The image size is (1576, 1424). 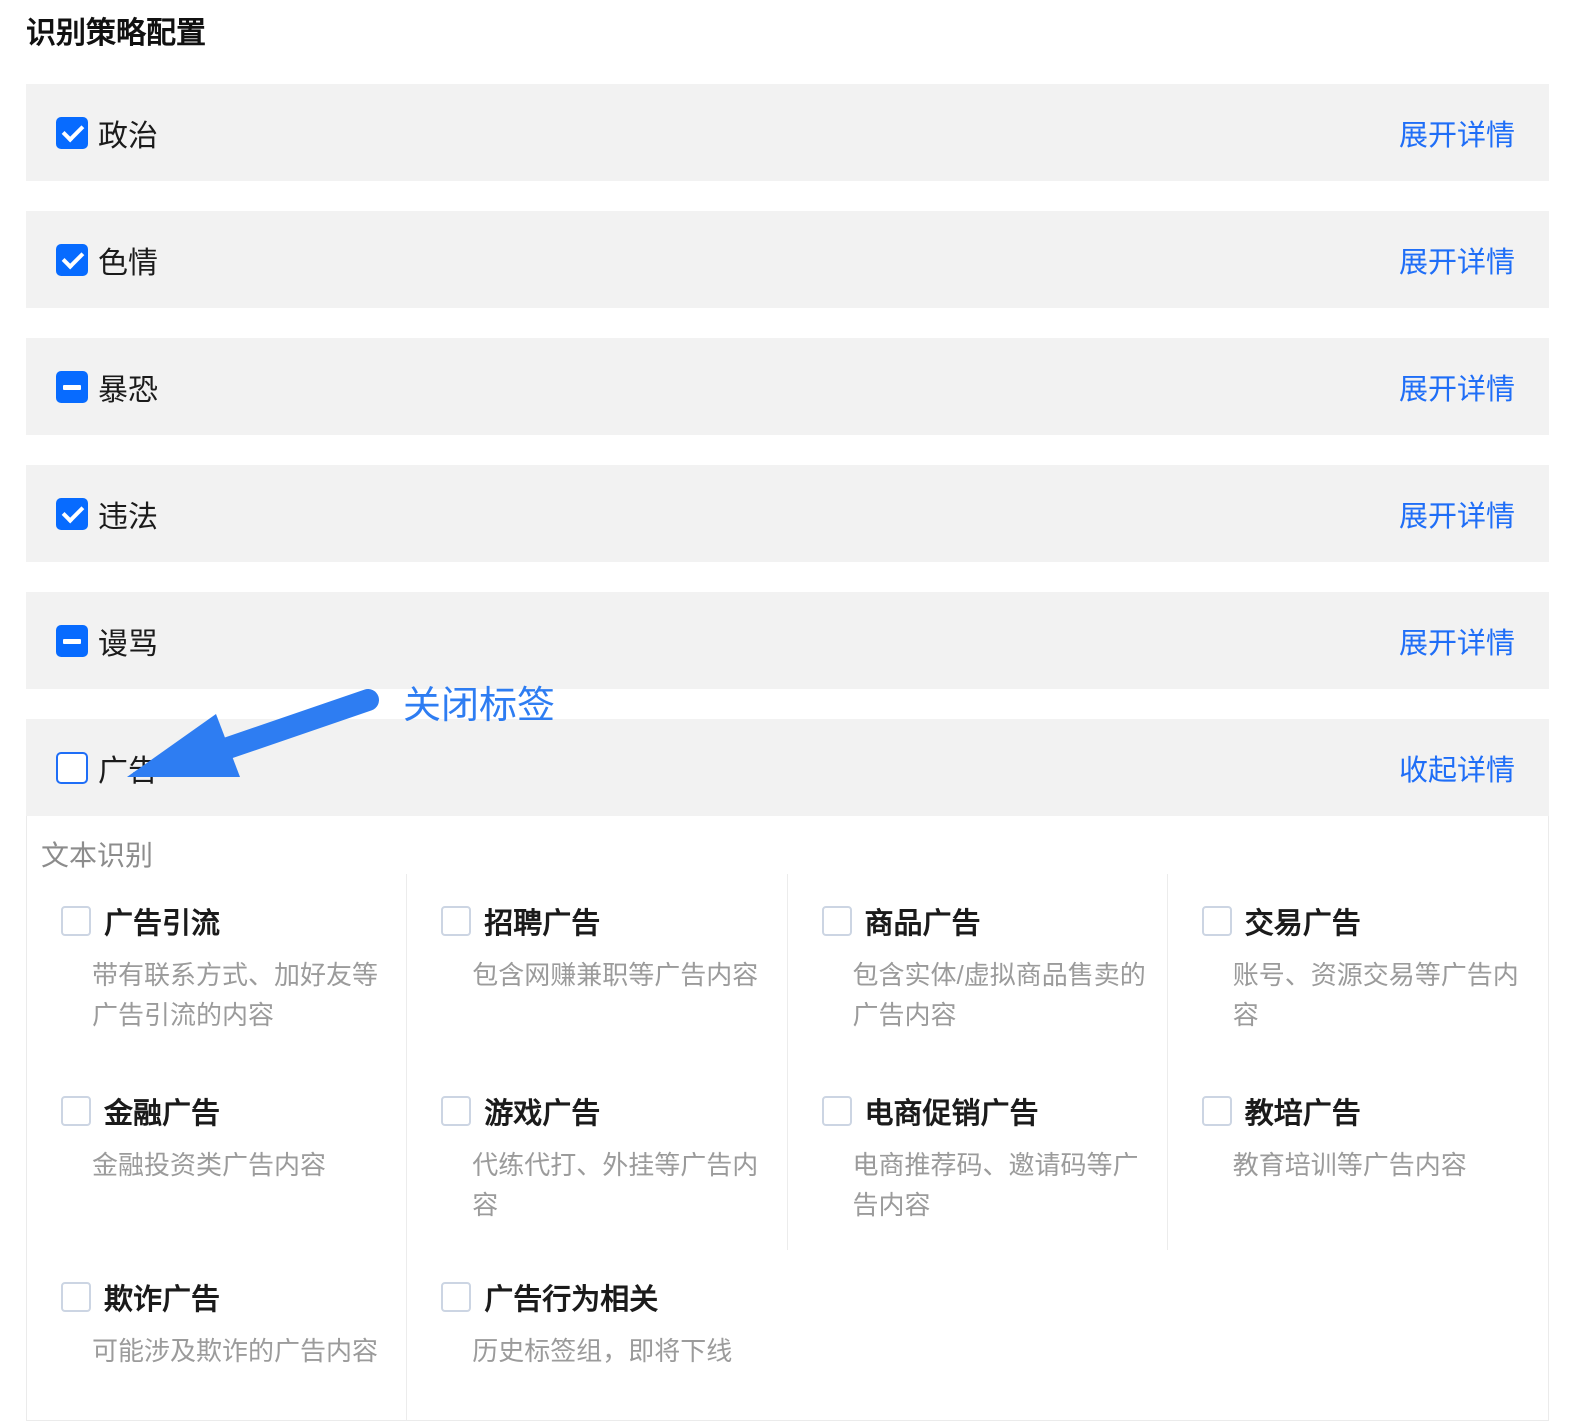 What do you see at coordinates (836, 1111) in the screenshot?
I see `ecommerce-promo-ad-checkbox` at bounding box center [836, 1111].